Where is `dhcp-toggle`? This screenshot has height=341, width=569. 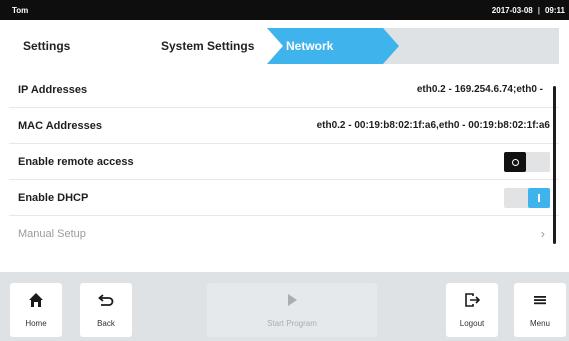
dhcp-toggle is located at coordinates (527, 198).